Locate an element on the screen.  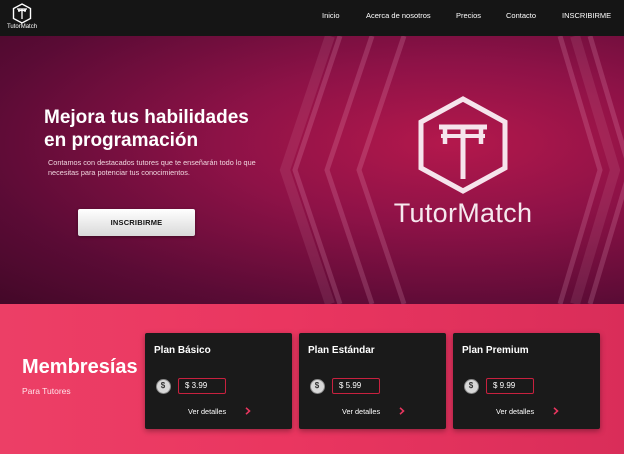
nav-contacto: Contacto is located at coordinates (521, 15).